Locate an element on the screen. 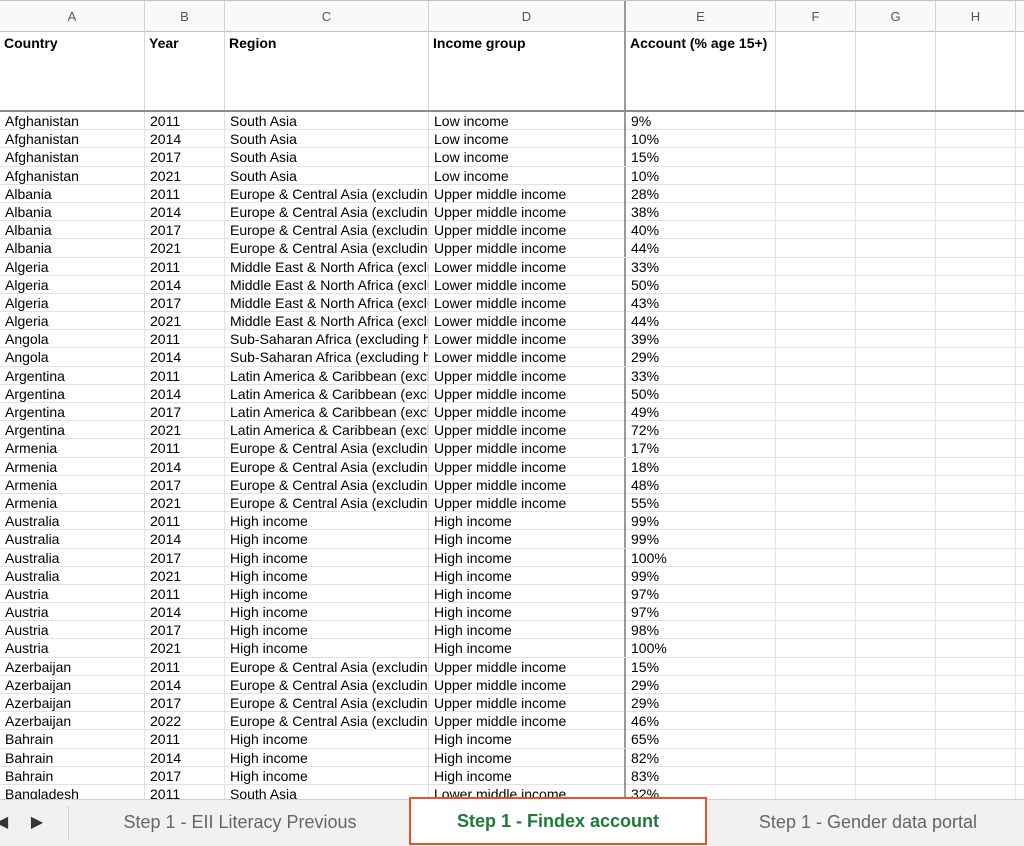 The height and width of the screenshot is (846, 1024). cell-income-group: Low income is located at coordinates (527, 139).